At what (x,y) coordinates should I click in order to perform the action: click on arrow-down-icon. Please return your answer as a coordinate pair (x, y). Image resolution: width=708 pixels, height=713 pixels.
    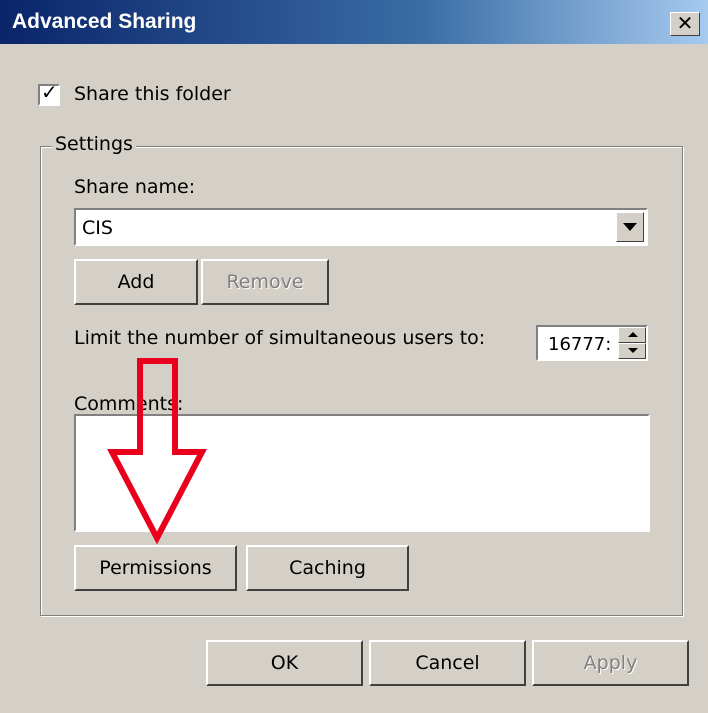
    Looking at the image, I should click on (633, 350).